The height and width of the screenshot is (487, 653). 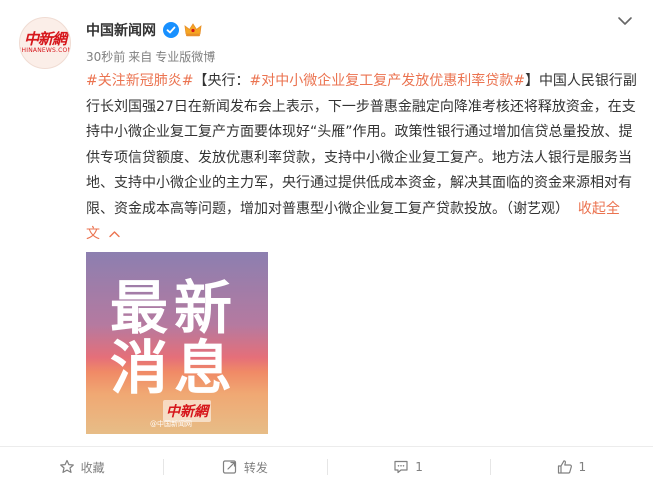 I want to click on thumbs-up-icon, so click(x=564, y=467).